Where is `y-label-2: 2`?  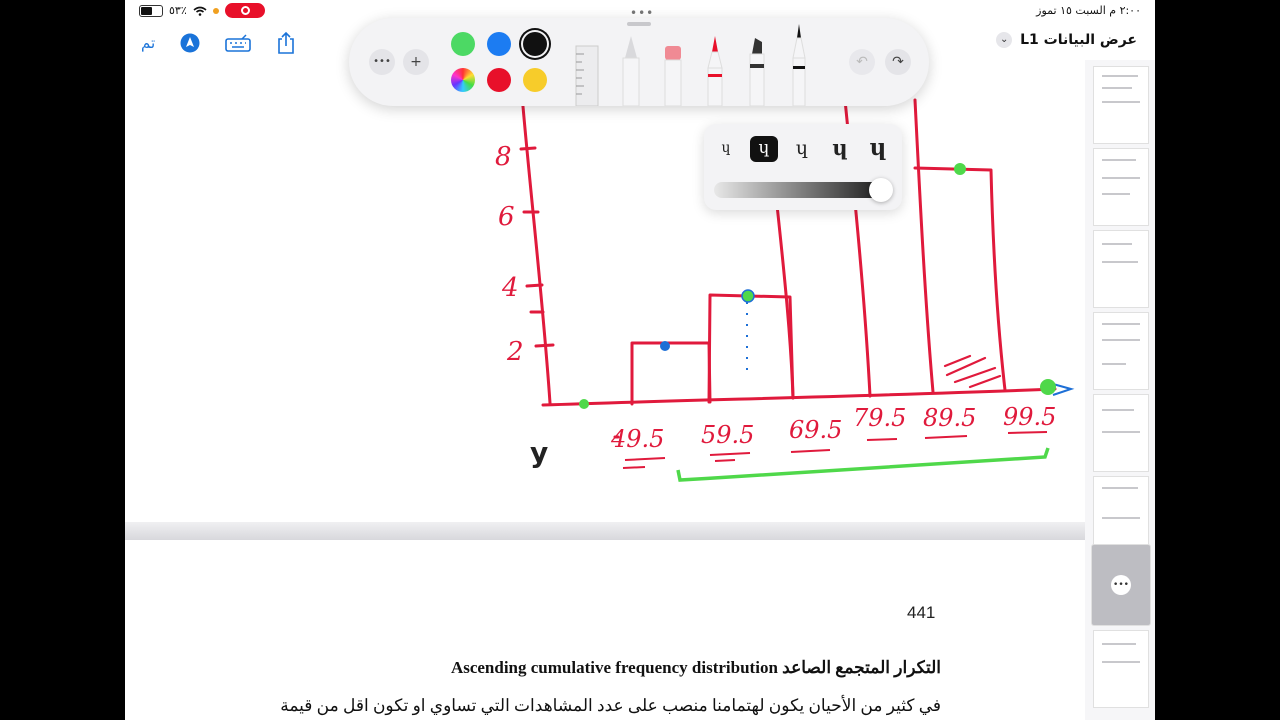 y-label-2: 2 is located at coordinates (515, 352).